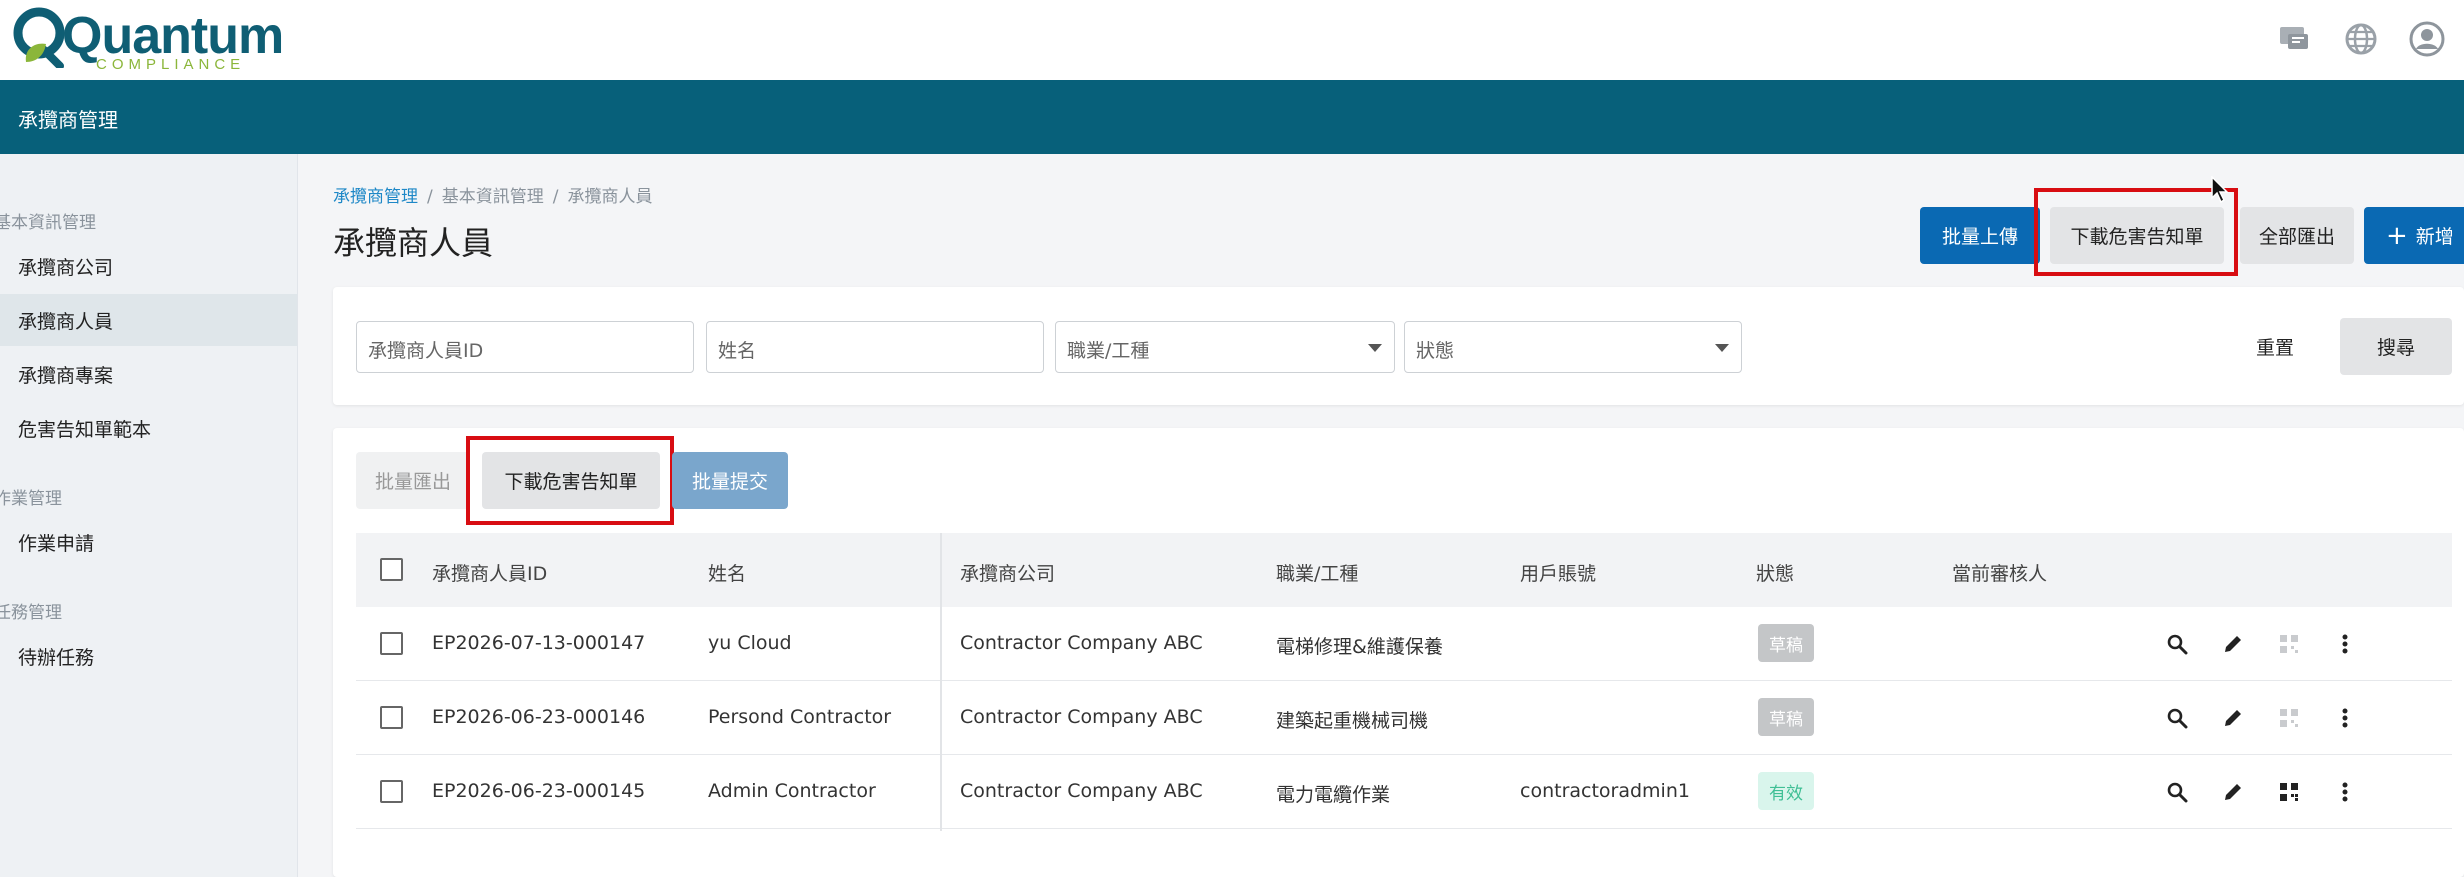 Image resolution: width=2464 pixels, height=877 pixels. I want to click on sidebar-group-operations: 作業管理, so click(31, 499).